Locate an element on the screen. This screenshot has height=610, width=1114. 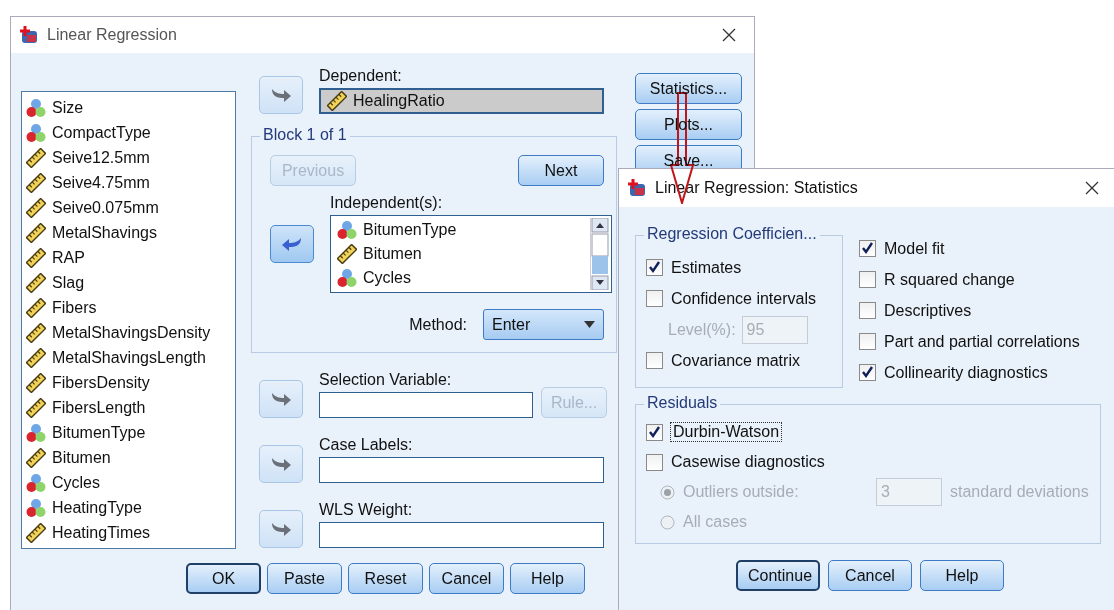
option-label: Durbin-Watson is located at coordinates (726, 432).